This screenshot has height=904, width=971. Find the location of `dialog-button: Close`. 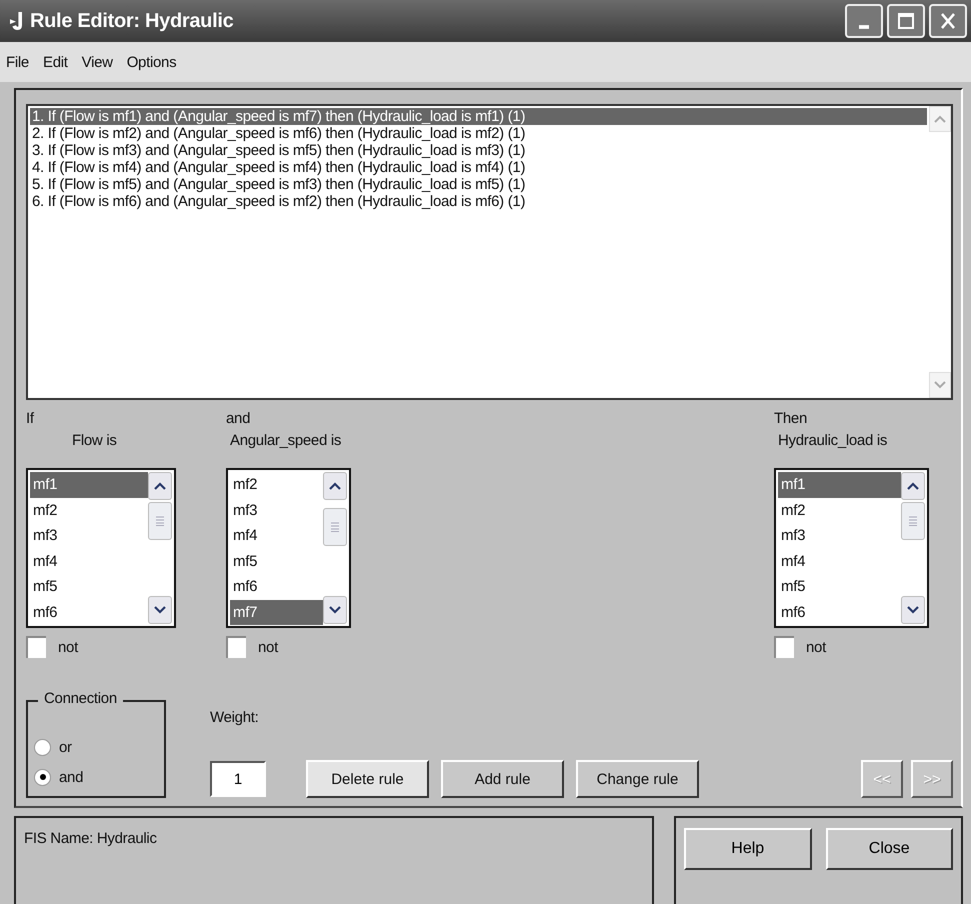

dialog-button: Close is located at coordinates (889, 849).